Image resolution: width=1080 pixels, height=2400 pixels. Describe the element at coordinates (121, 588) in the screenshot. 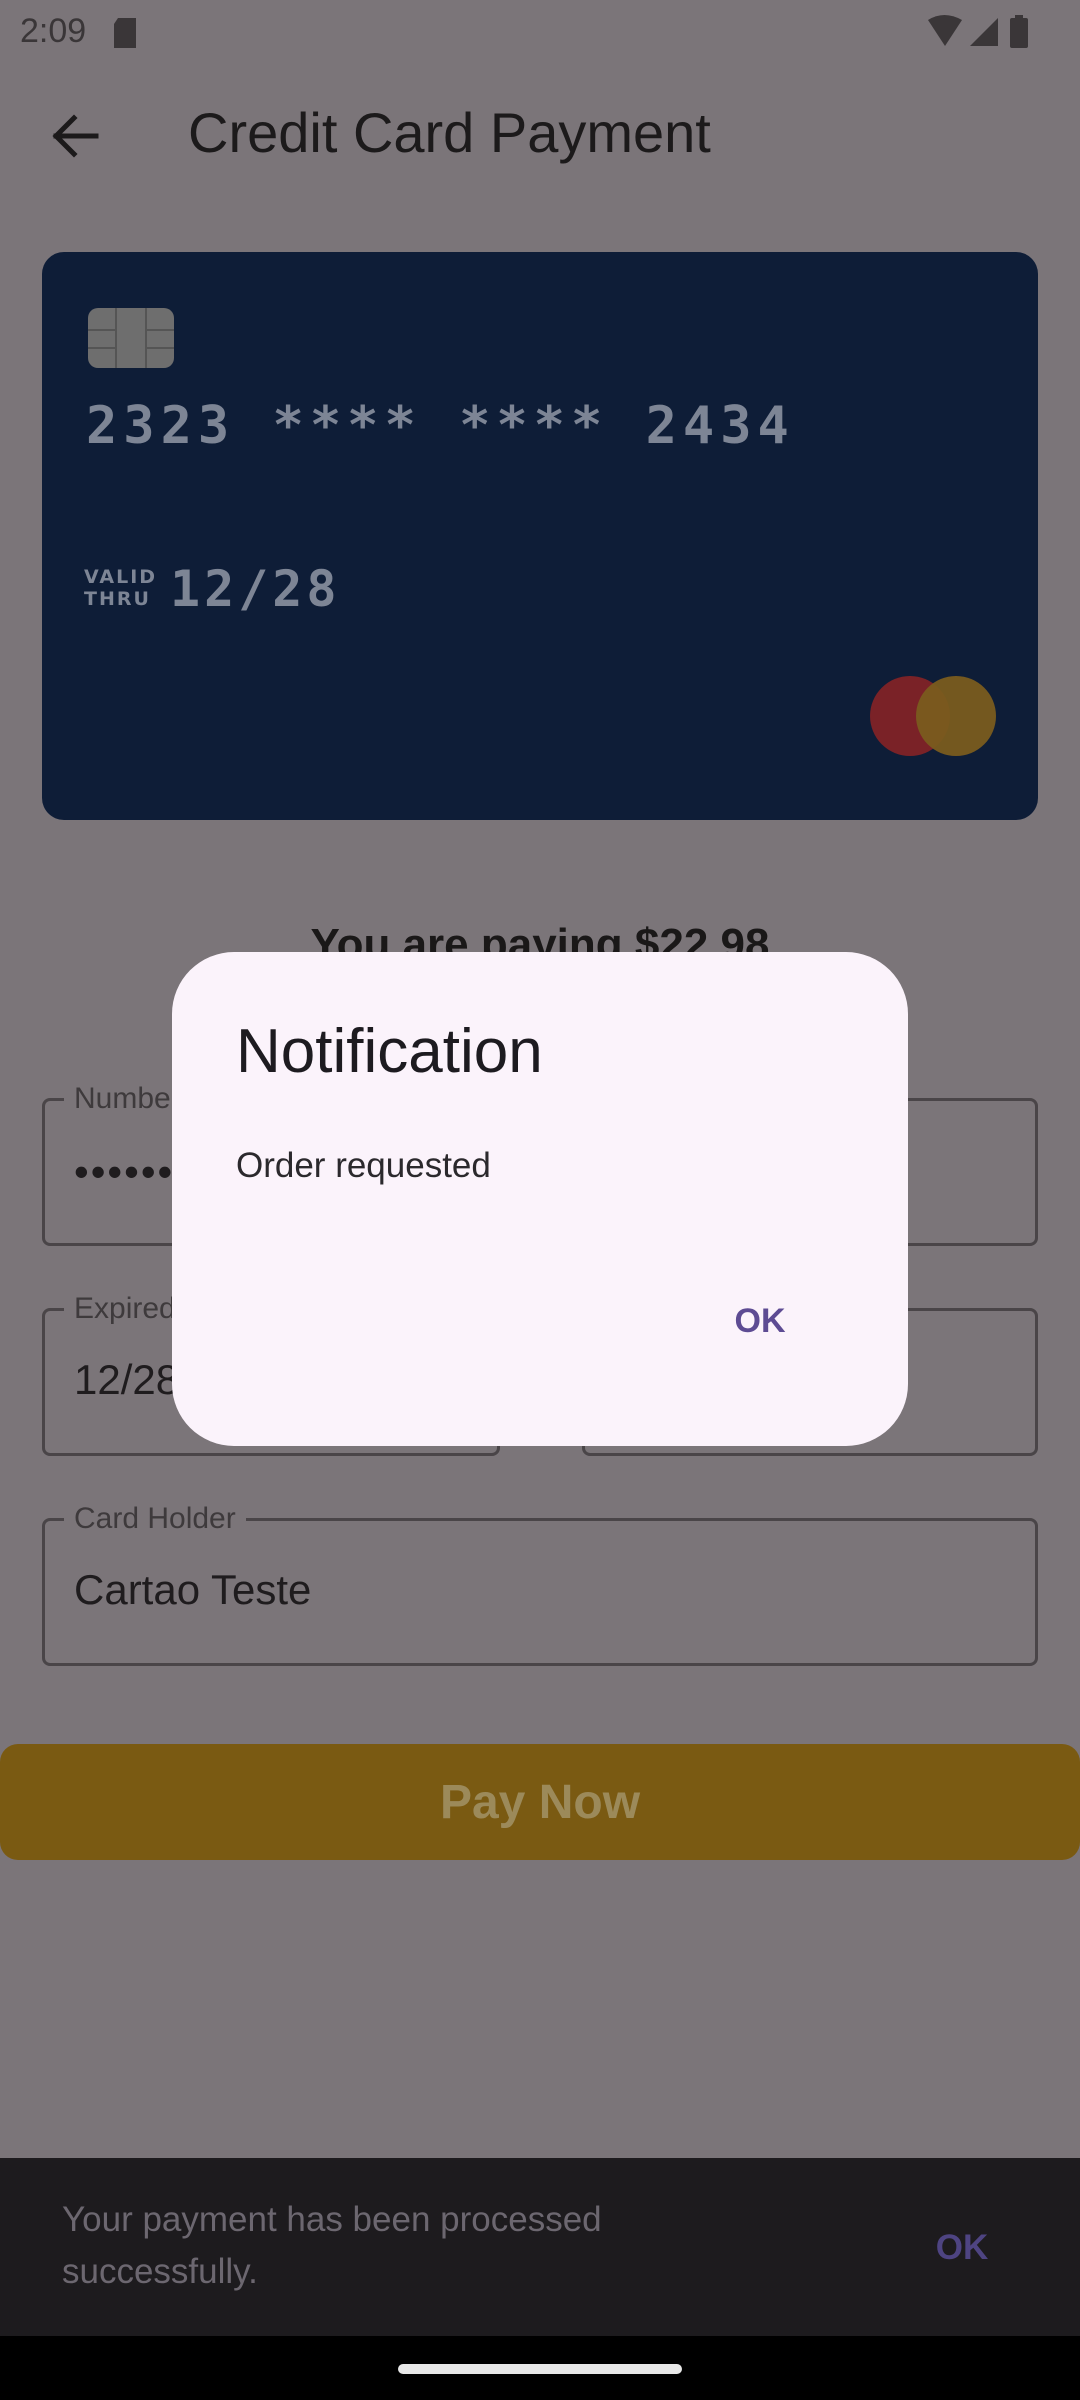

I see `valid-thru-label: VALID THRU` at that location.